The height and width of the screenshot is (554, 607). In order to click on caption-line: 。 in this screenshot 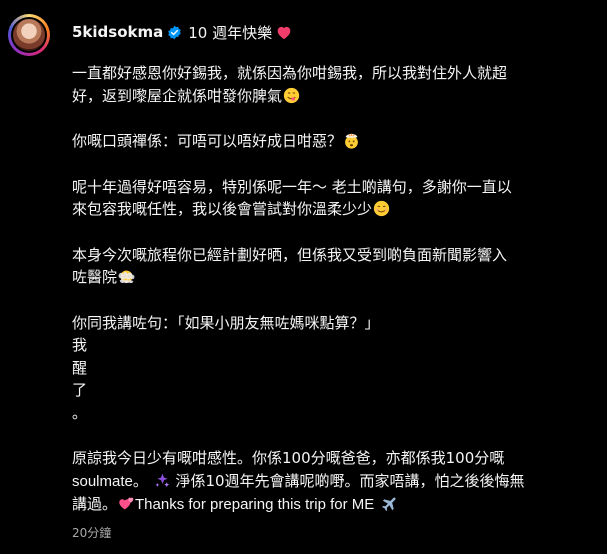, I will do `click(80, 412)`.